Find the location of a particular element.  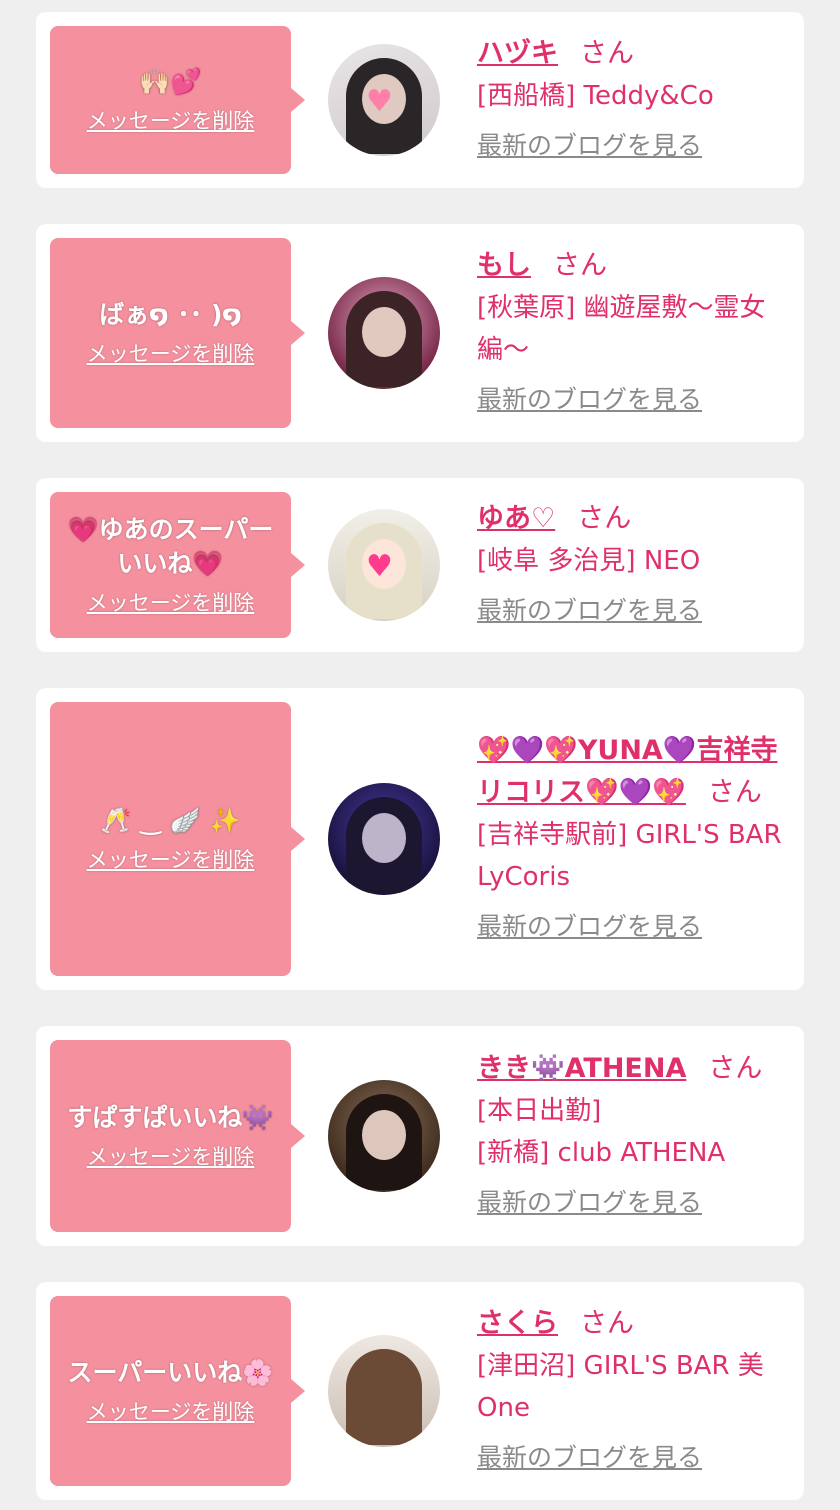

cast-name-link: もし is located at coordinates (504, 265).